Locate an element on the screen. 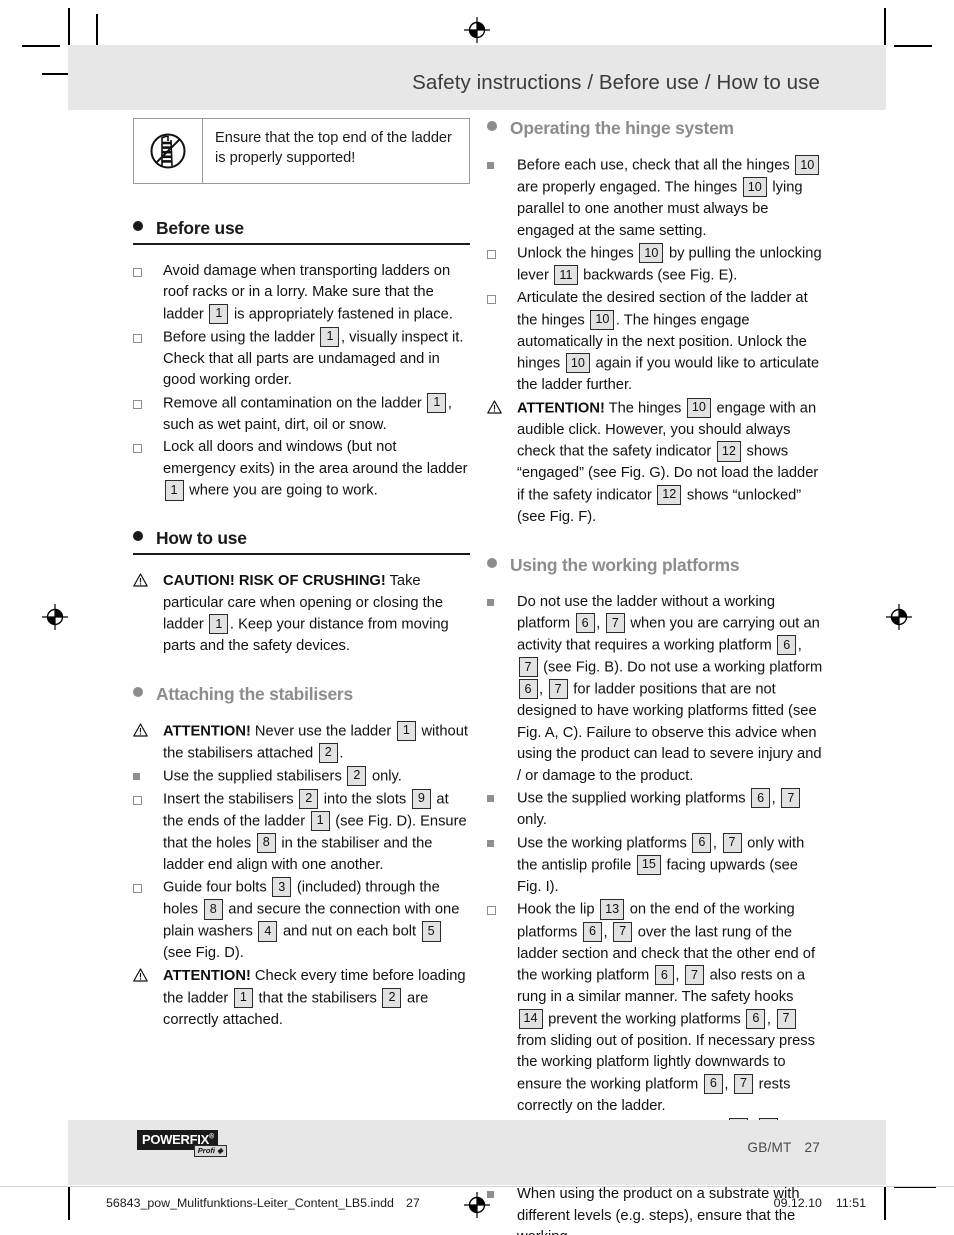 The image size is (954, 1235). reference-number-5: 5 is located at coordinates (431, 931).